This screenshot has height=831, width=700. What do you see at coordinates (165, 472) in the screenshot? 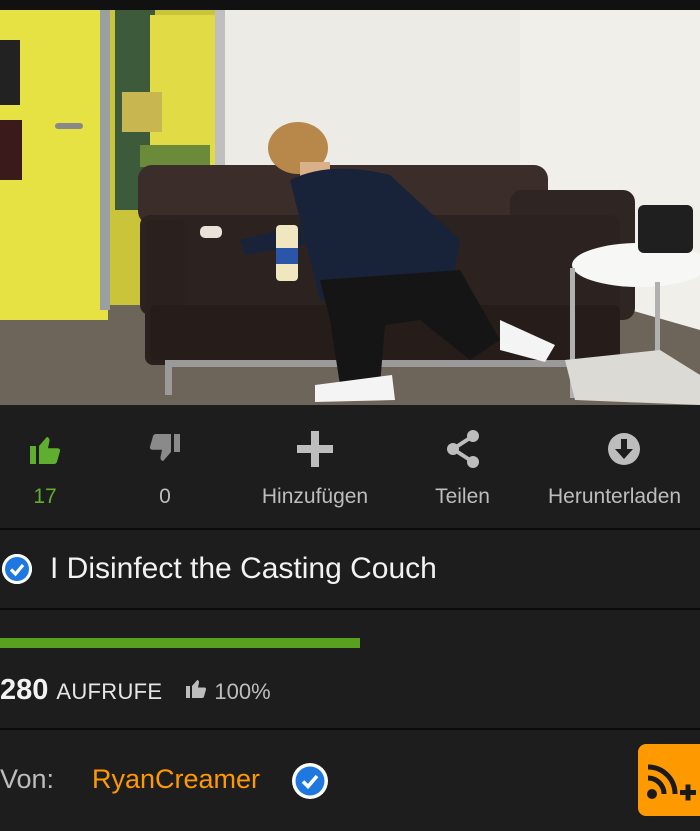
I see `dislike-button: 0` at bounding box center [165, 472].